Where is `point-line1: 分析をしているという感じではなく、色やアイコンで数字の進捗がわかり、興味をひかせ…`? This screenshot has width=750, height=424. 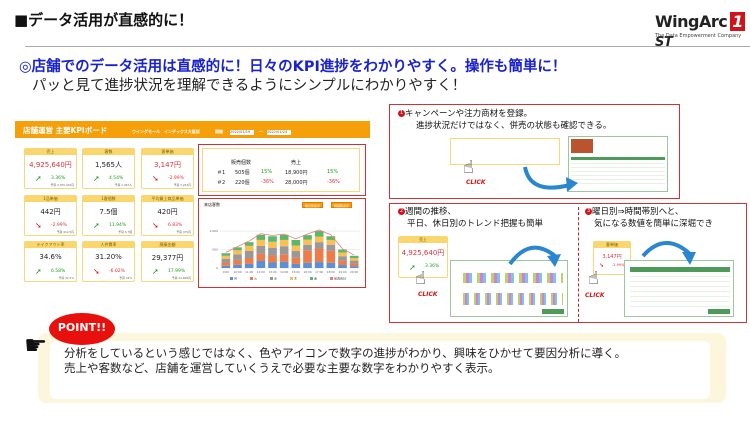
point-line1: 分析をしているという感じではなく、色やアイコンで数字の進捗がわかり、興味をひかせ… is located at coordinates (345, 353).